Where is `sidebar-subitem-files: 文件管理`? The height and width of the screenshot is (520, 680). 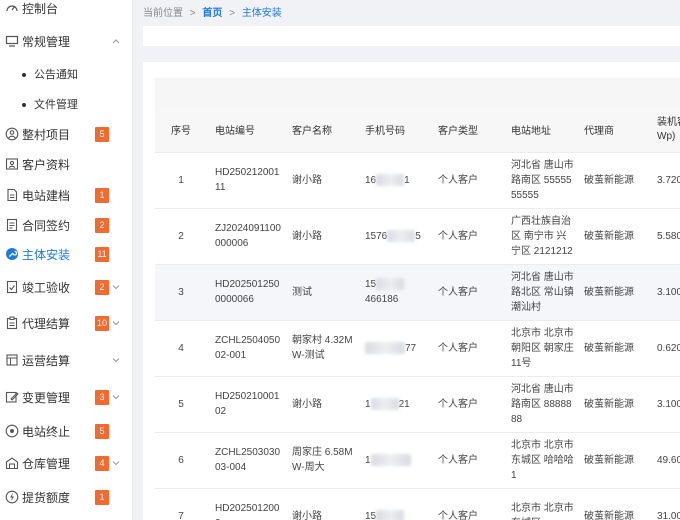
sidebar-subitem-files: 文件管理 is located at coordinates (66, 105).